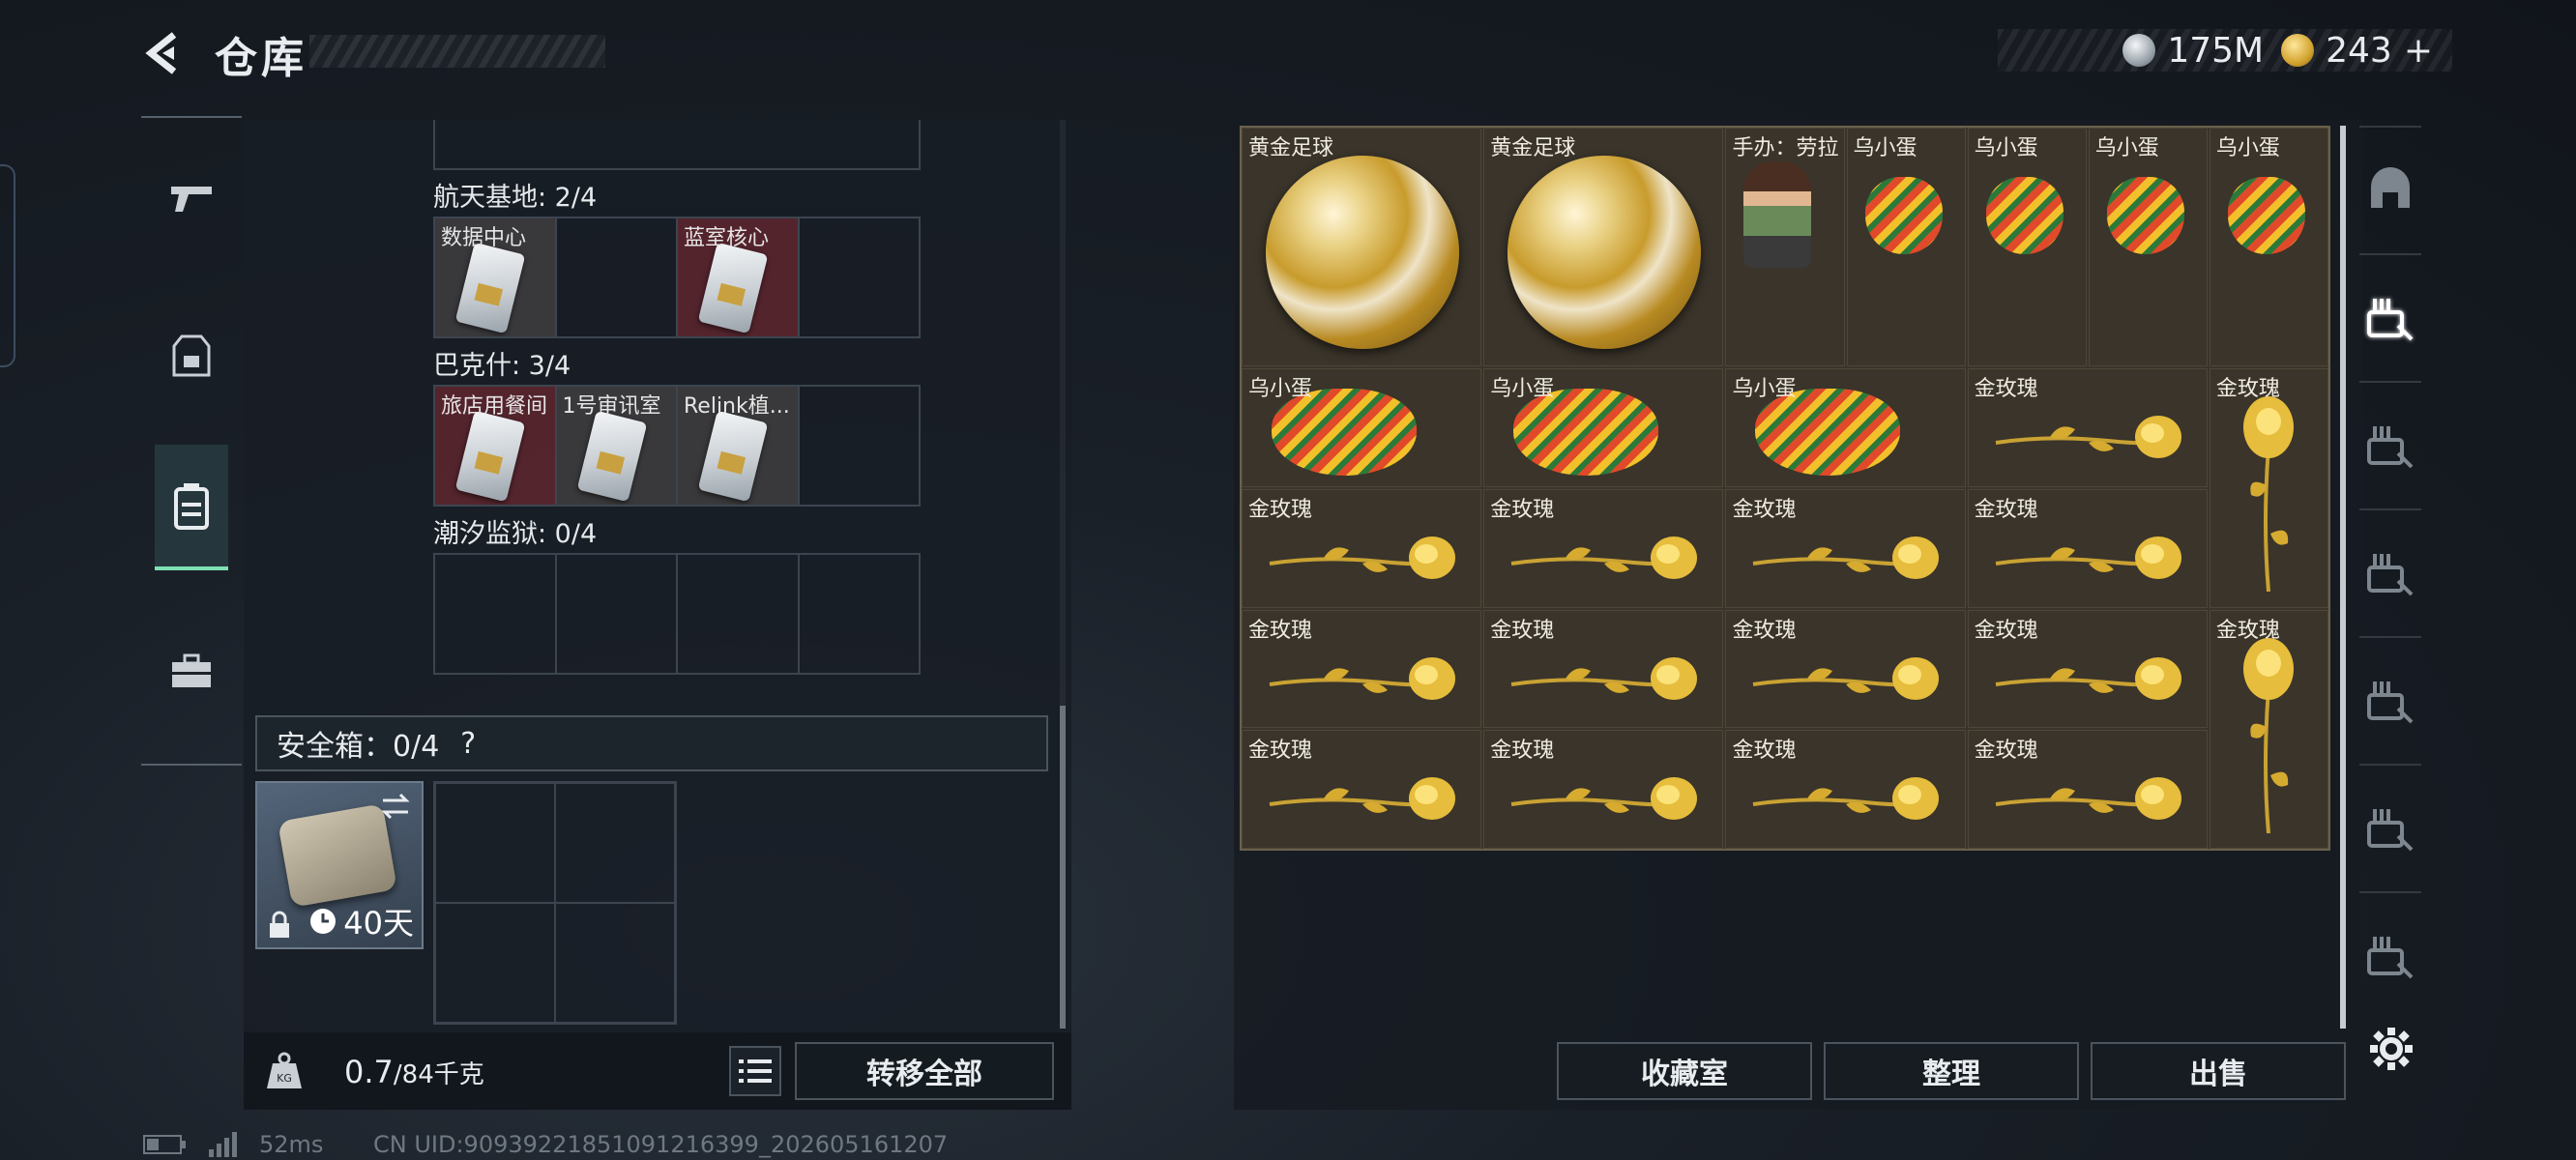  Describe the element at coordinates (1785, 148) in the screenshot. I see `item-name: 手办：劳拉` at that location.